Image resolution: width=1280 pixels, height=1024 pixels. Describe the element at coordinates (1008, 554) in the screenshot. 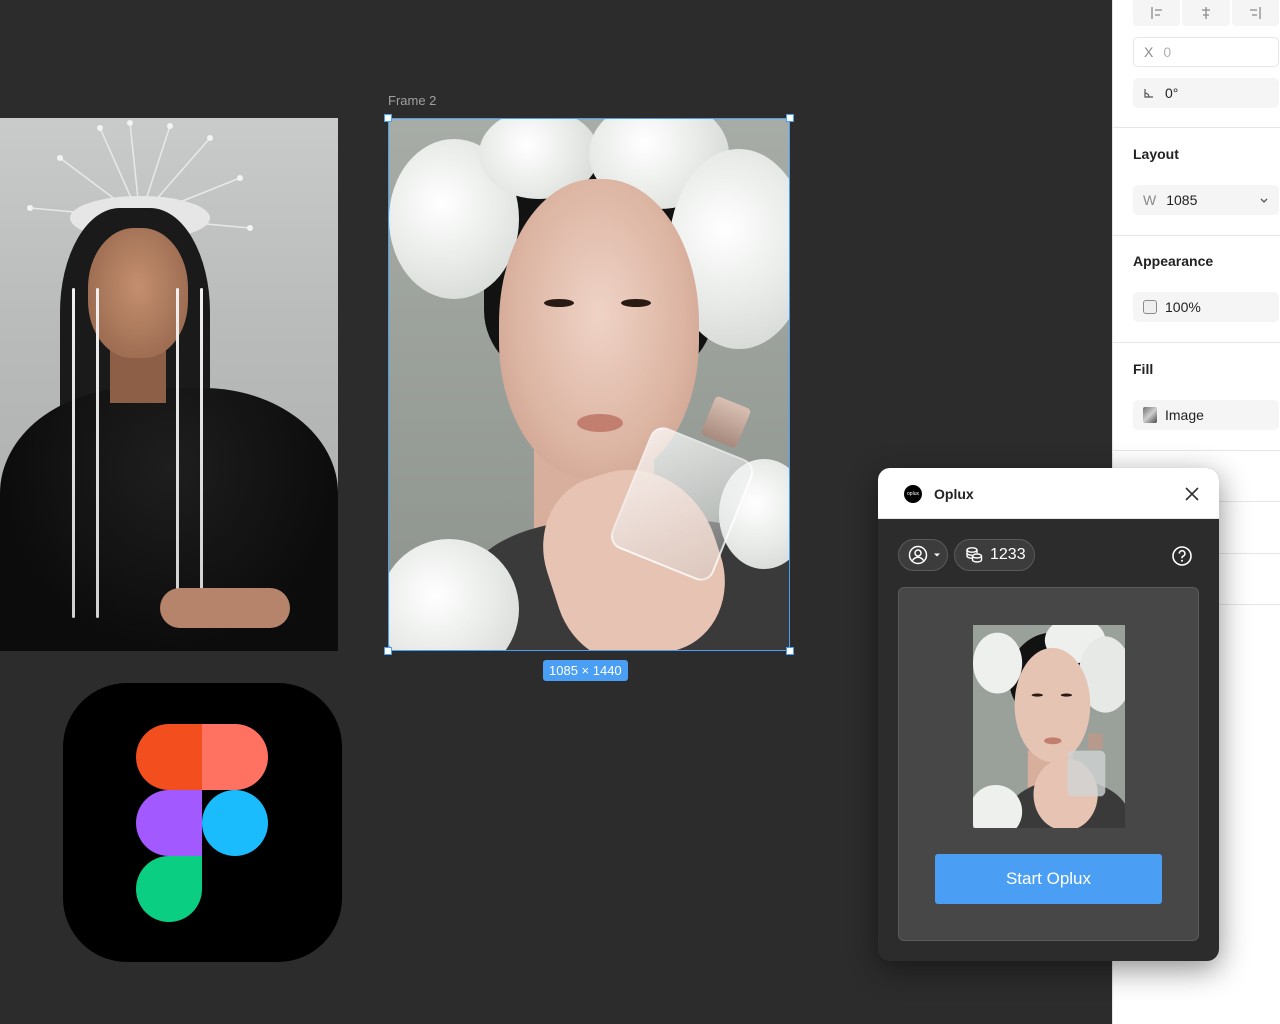

I see `credits-count: 1233` at that location.